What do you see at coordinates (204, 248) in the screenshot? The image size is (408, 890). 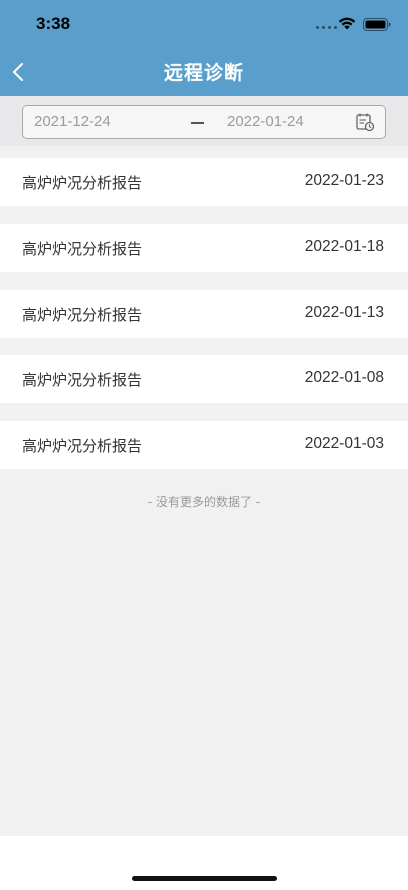 I see `list-item: 高炉炉况分析报告 2022-01-18` at bounding box center [204, 248].